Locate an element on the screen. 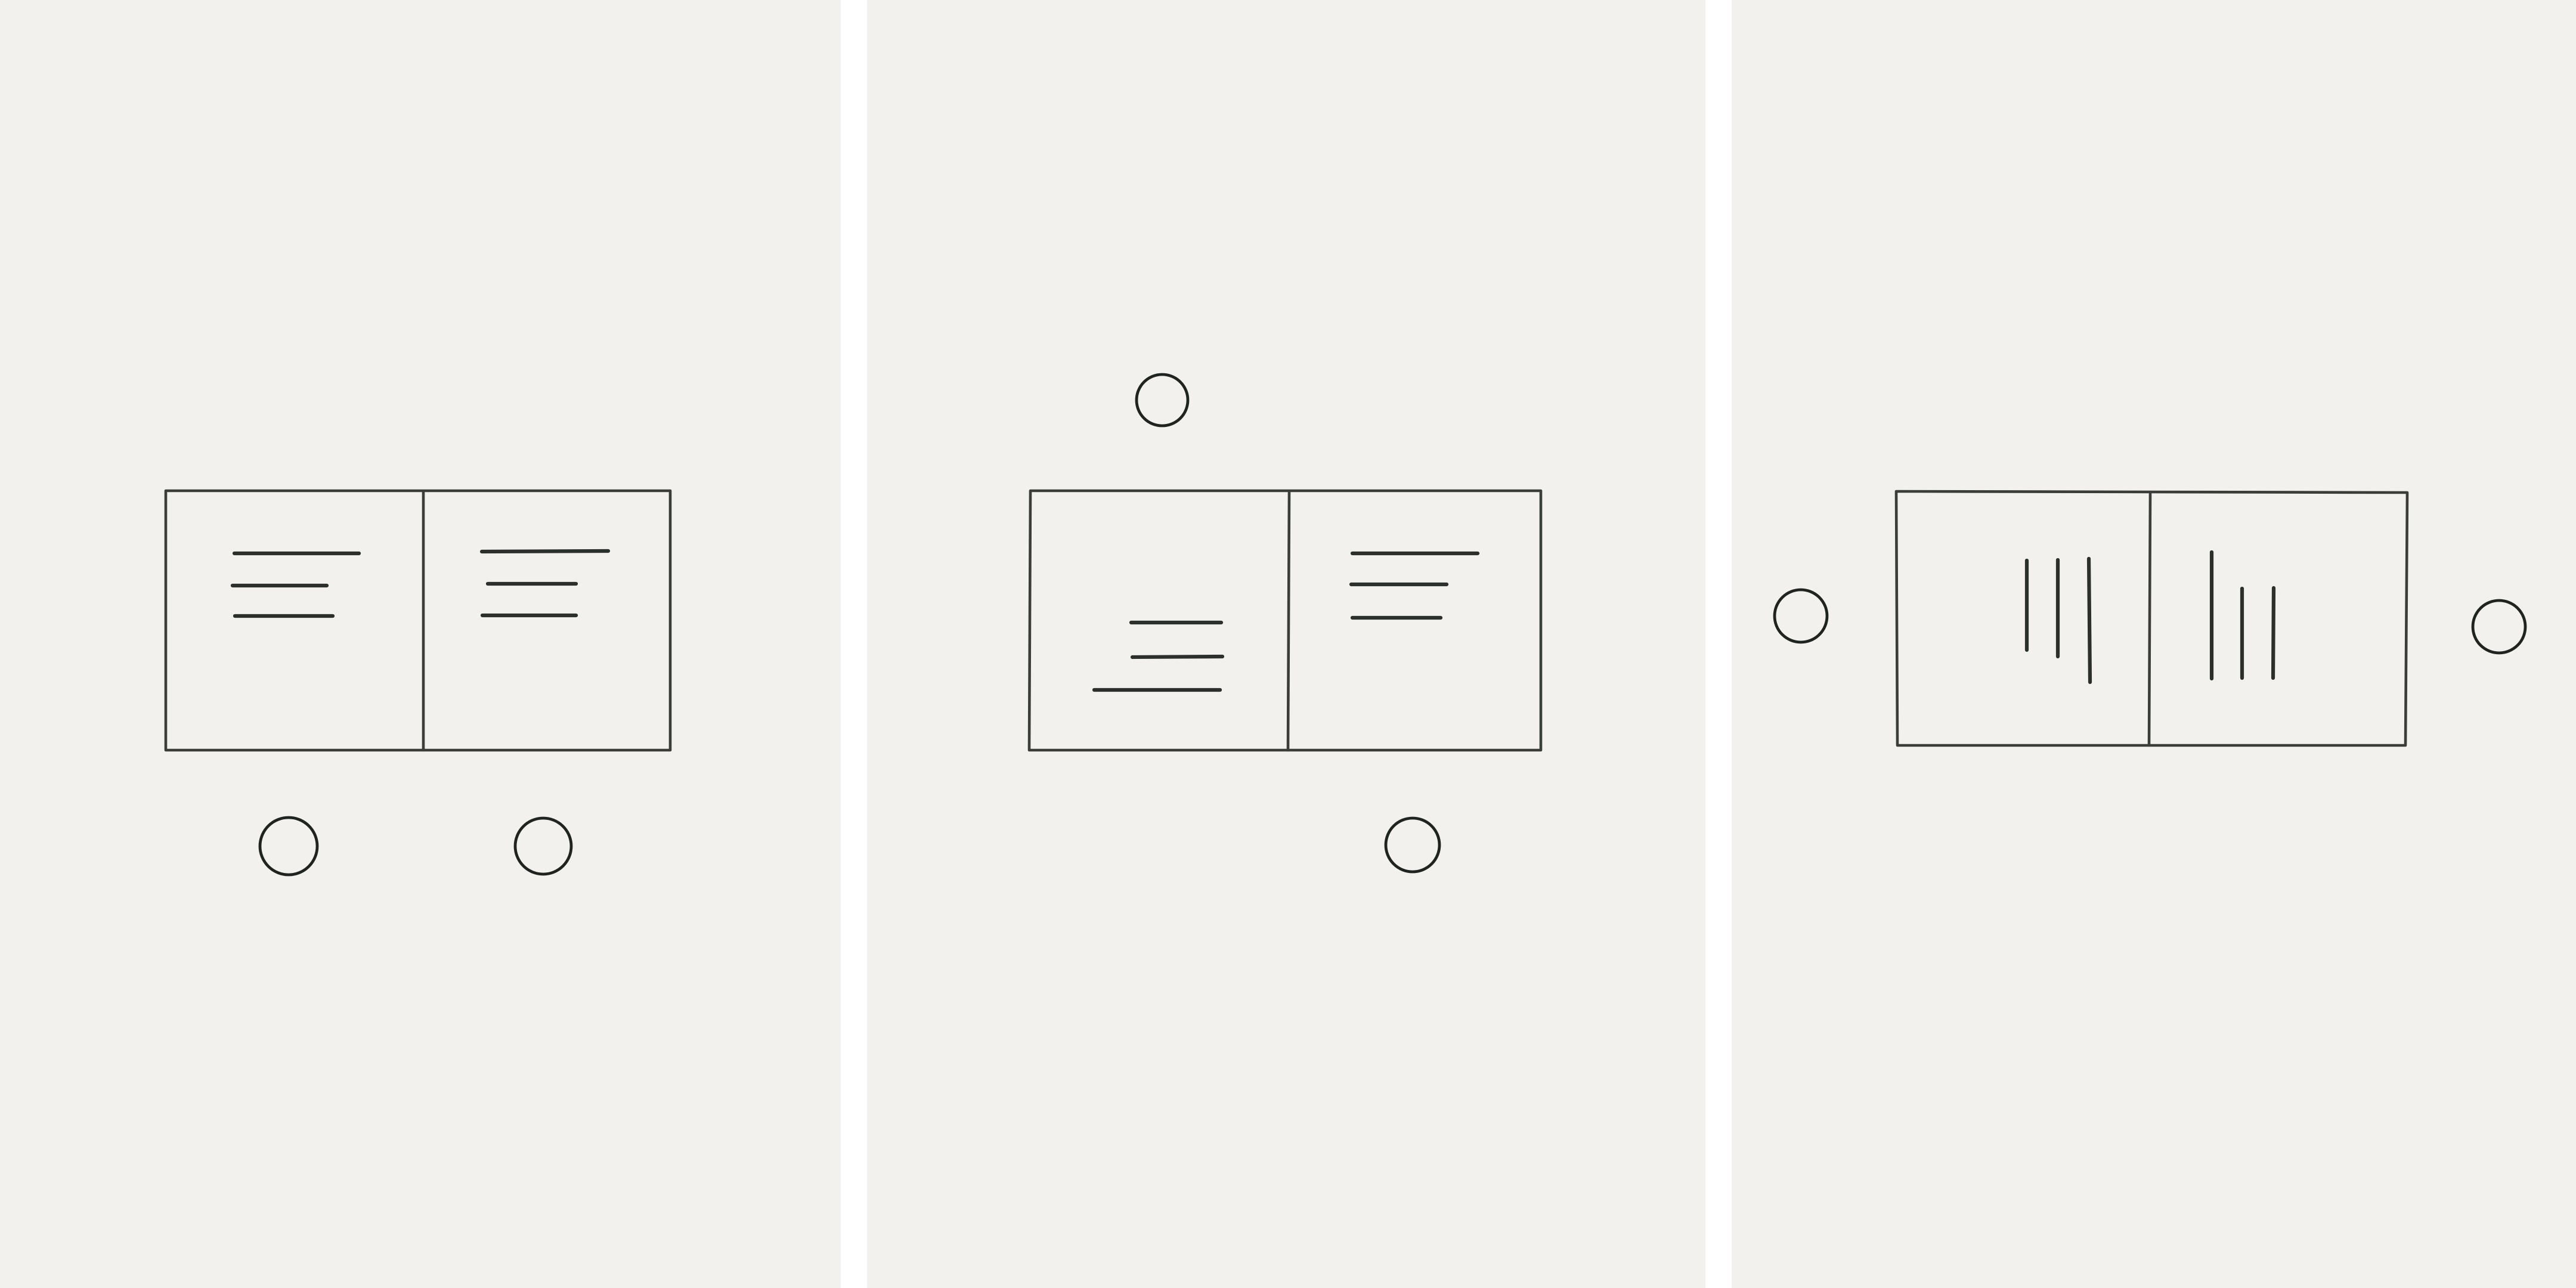 This screenshot has height=1288, width=2576. panel-3-divider is located at coordinates (2150, 619).